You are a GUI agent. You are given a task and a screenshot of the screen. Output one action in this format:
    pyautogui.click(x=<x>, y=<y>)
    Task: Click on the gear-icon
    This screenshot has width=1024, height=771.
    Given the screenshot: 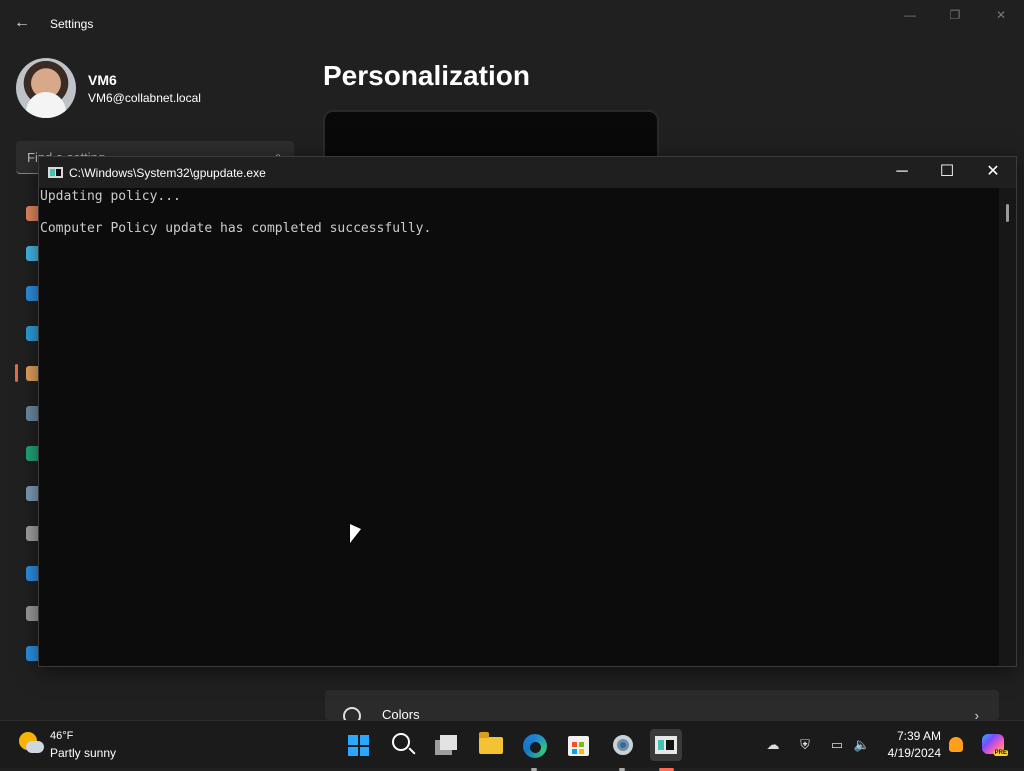 What is the action you would take?
    pyautogui.click(x=623, y=745)
    